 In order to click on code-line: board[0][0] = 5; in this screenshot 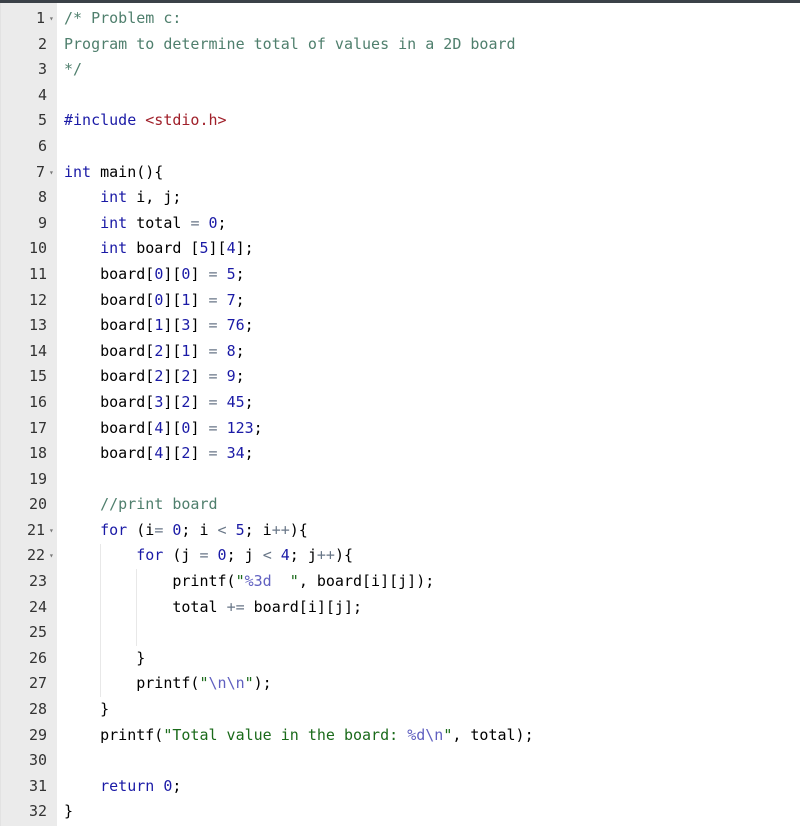, I will do `click(428, 275)`.